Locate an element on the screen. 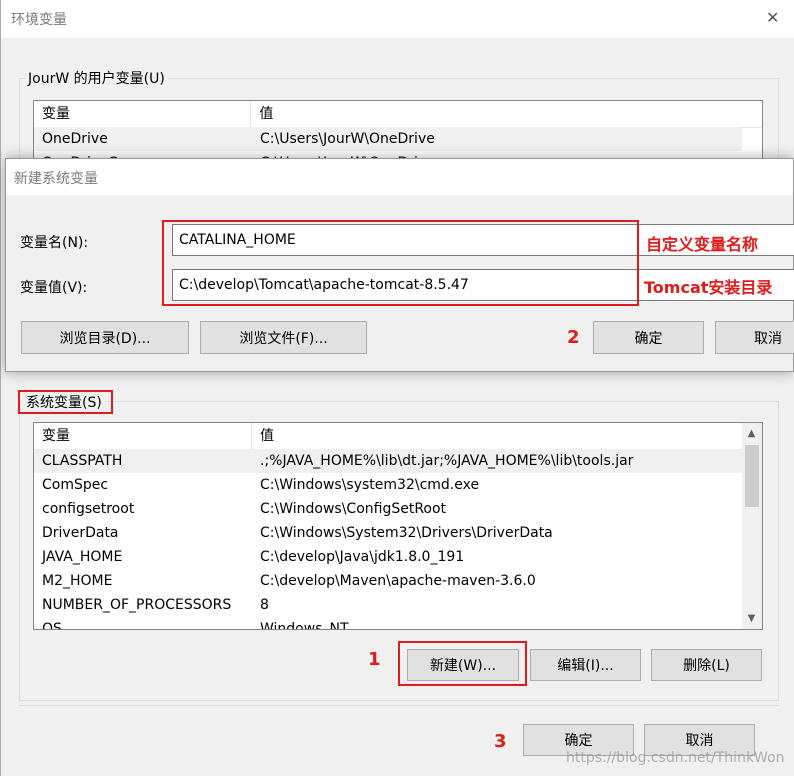  main-window-title: 环境变量 is located at coordinates (39, 20).